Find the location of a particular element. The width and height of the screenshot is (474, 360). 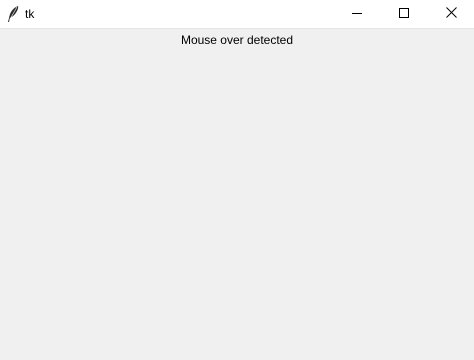

minimize-icon is located at coordinates (357, 14).